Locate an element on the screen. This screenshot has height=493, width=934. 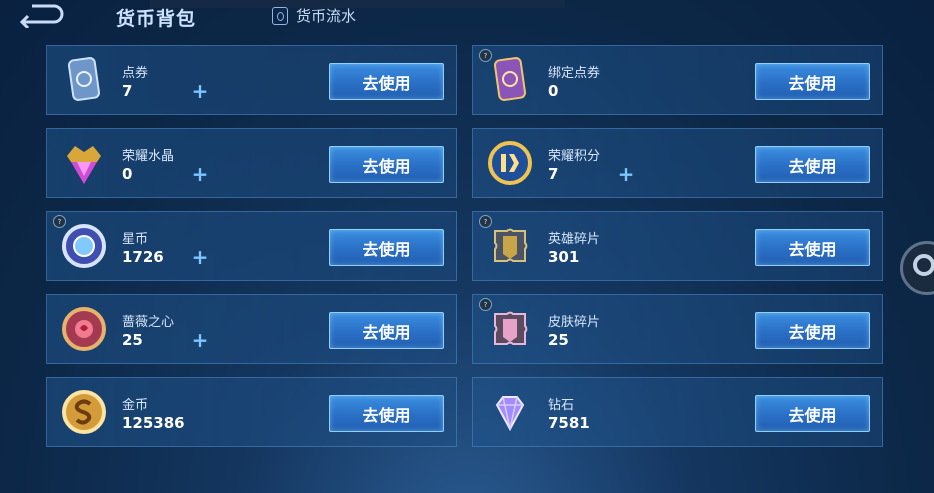
currency-name: 点券 is located at coordinates (135, 73).